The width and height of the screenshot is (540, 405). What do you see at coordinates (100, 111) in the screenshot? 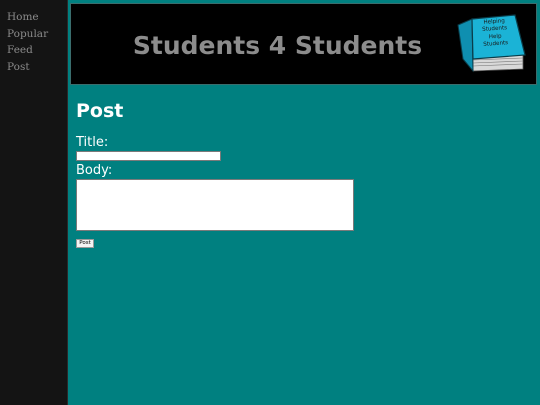
I see `page-title: Post` at bounding box center [100, 111].